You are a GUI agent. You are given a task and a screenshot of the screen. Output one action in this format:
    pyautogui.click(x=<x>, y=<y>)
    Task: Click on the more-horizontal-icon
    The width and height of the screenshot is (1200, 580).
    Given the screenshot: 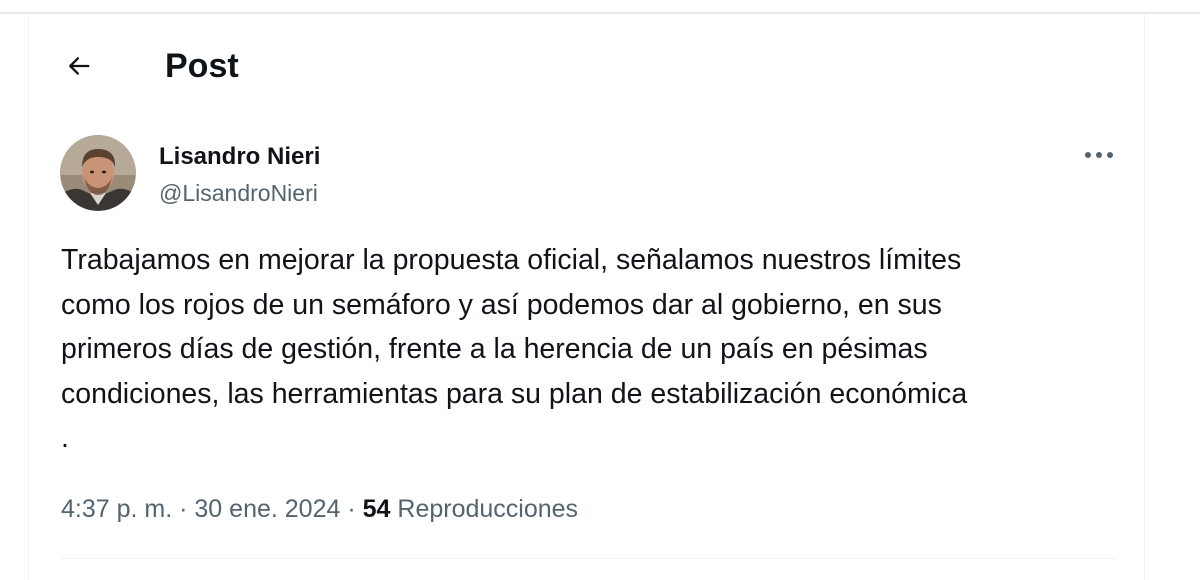 What is the action you would take?
    pyautogui.click(x=1099, y=155)
    